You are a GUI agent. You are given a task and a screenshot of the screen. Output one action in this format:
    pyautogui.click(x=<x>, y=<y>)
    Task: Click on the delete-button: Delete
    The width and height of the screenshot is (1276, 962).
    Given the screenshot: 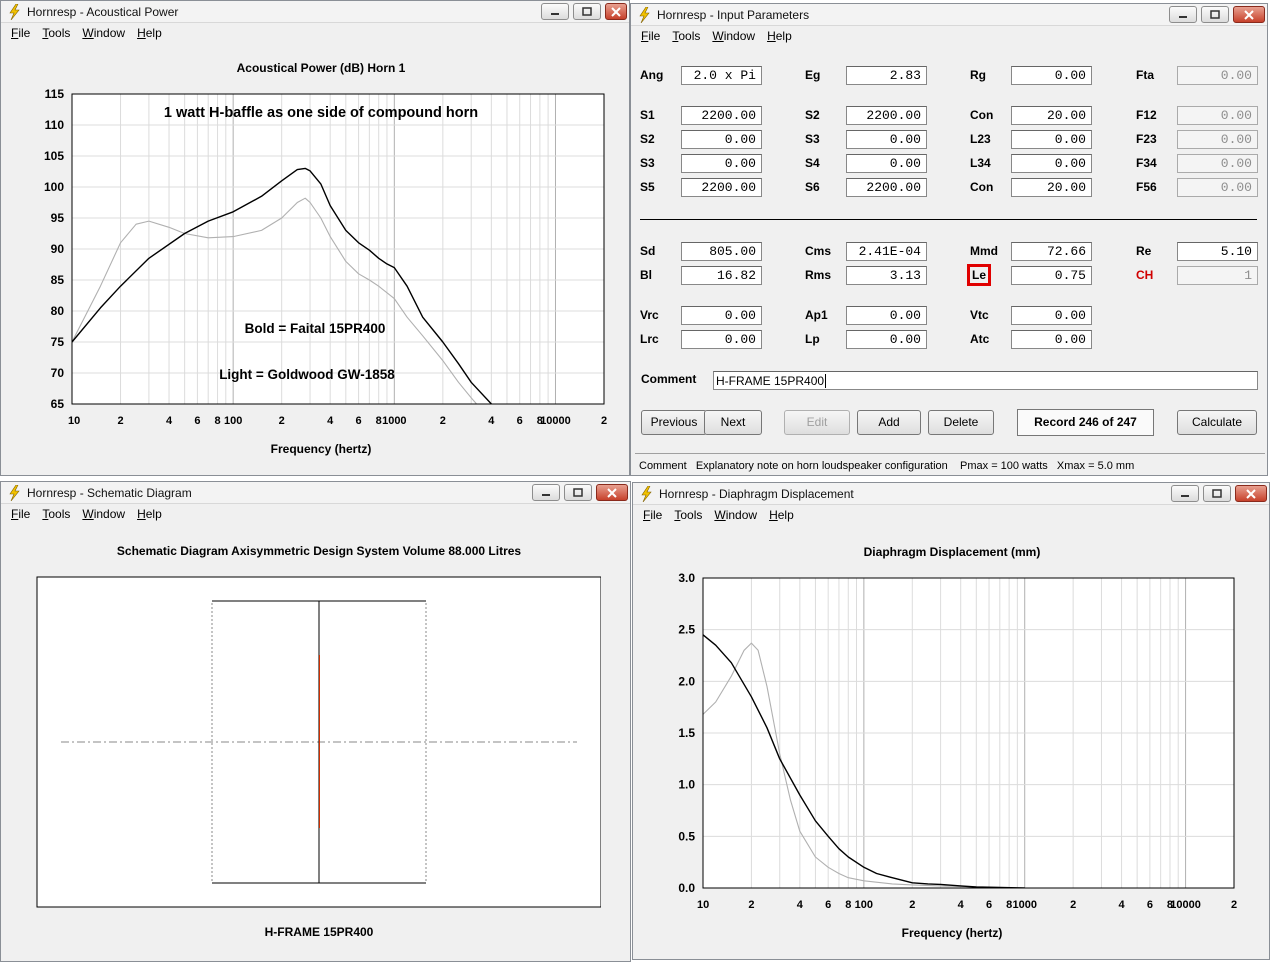 What is the action you would take?
    pyautogui.click(x=961, y=422)
    